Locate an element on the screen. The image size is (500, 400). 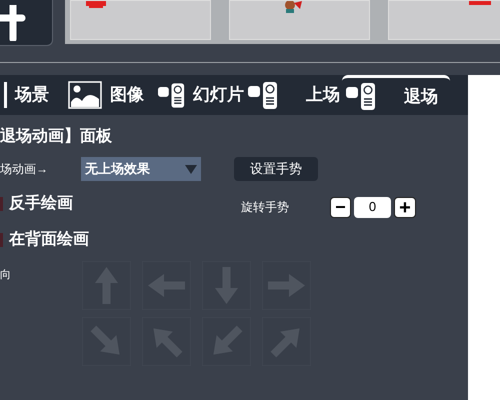
direction-label: 向 is located at coordinates (6, 275).